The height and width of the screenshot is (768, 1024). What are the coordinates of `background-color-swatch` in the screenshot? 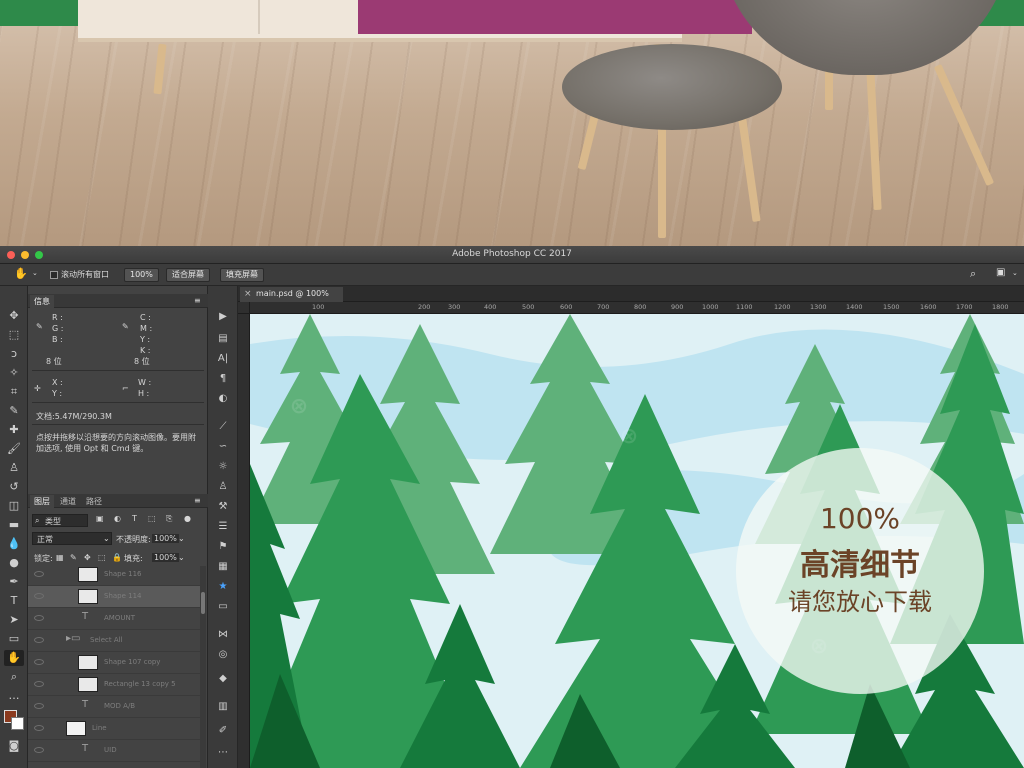 It's located at (17, 723).